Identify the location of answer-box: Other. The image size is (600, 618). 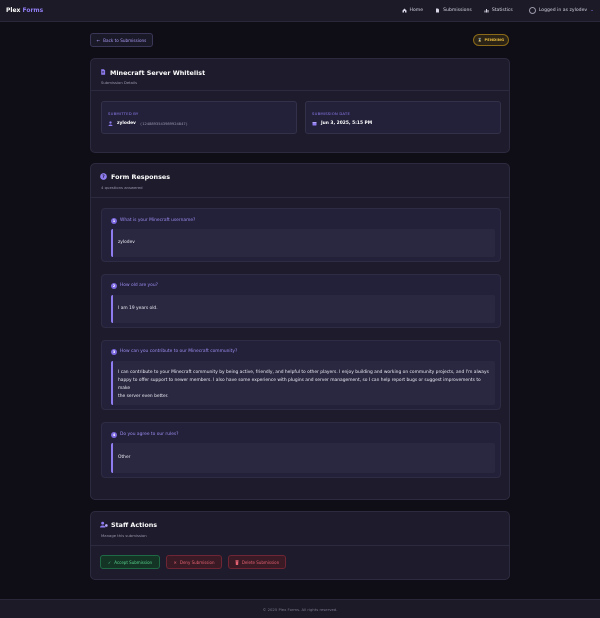
(303, 458).